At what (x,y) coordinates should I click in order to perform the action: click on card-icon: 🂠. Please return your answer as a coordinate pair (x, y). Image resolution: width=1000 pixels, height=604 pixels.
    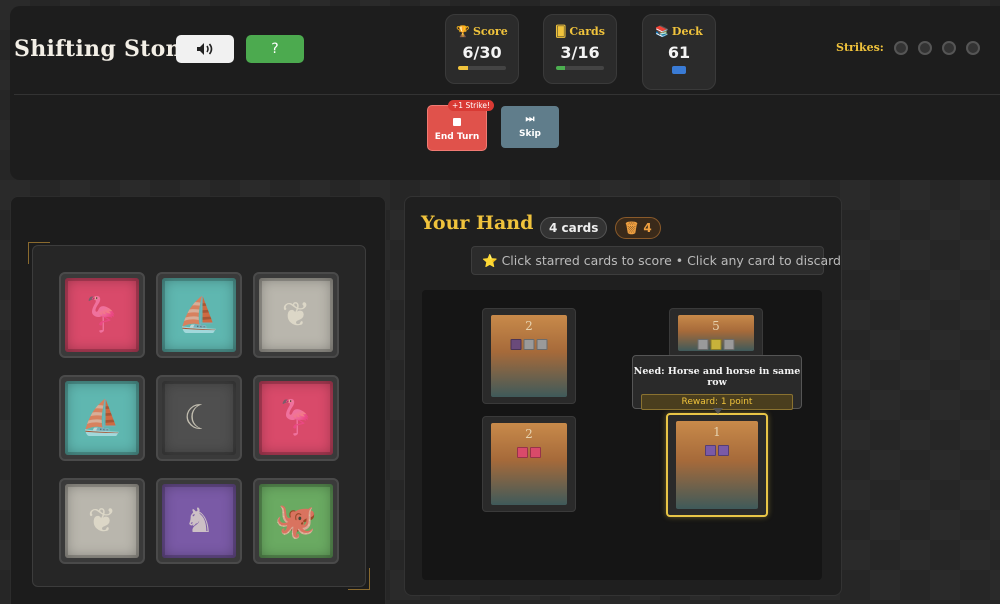
    Looking at the image, I should click on (561, 31).